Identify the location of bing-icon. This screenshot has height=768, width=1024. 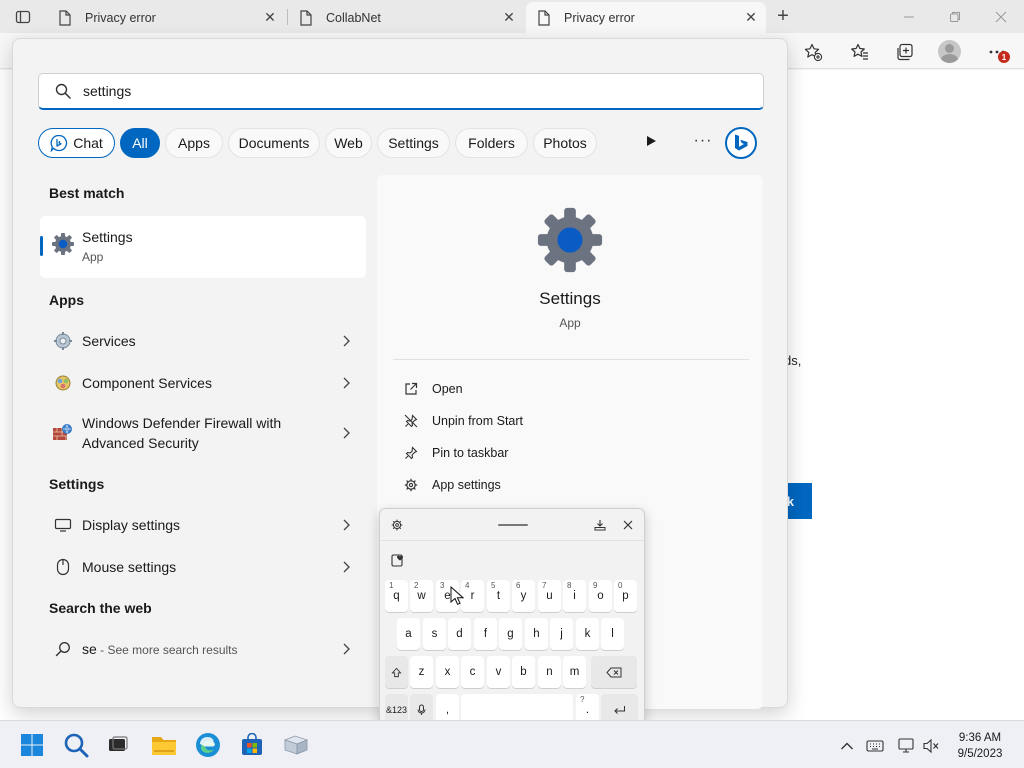
(741, 143).